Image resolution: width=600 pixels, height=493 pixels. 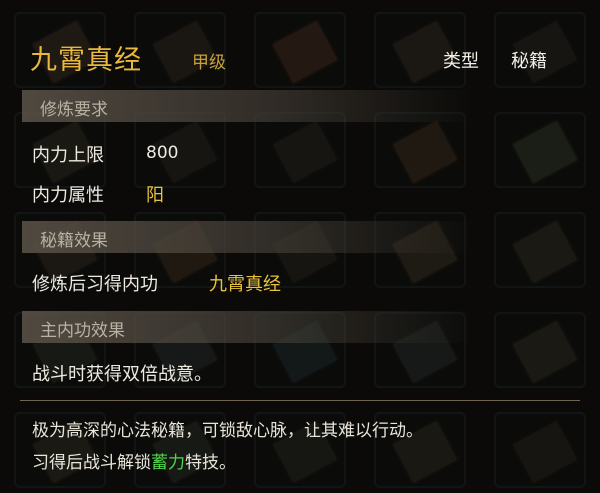 I want to click on effect-value: 九霄真经, so click(x=245, y=284).